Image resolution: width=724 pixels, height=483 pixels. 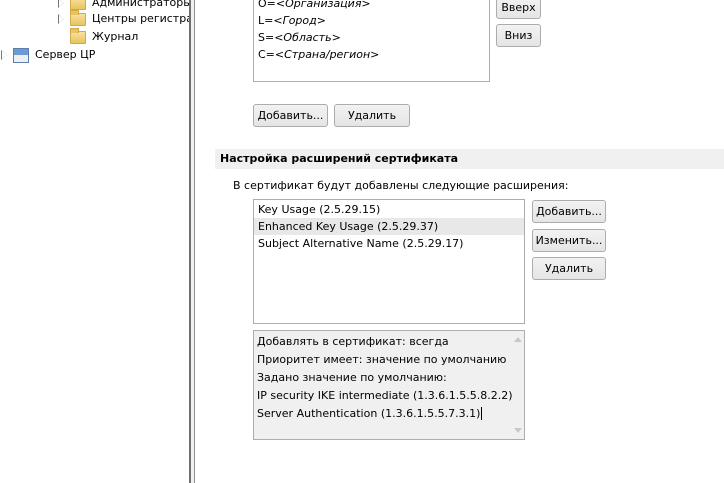 What do you see at coordinates (371, 6) in the screenshot?
I see `list-item: O=<Организация>` at bounding box center [371, 6].